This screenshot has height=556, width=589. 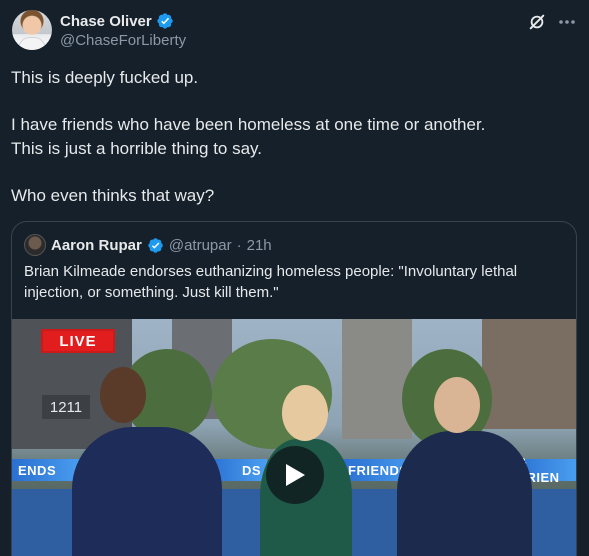 I want to click on author-name: Chase Oliver, so click(x=106, y=21).